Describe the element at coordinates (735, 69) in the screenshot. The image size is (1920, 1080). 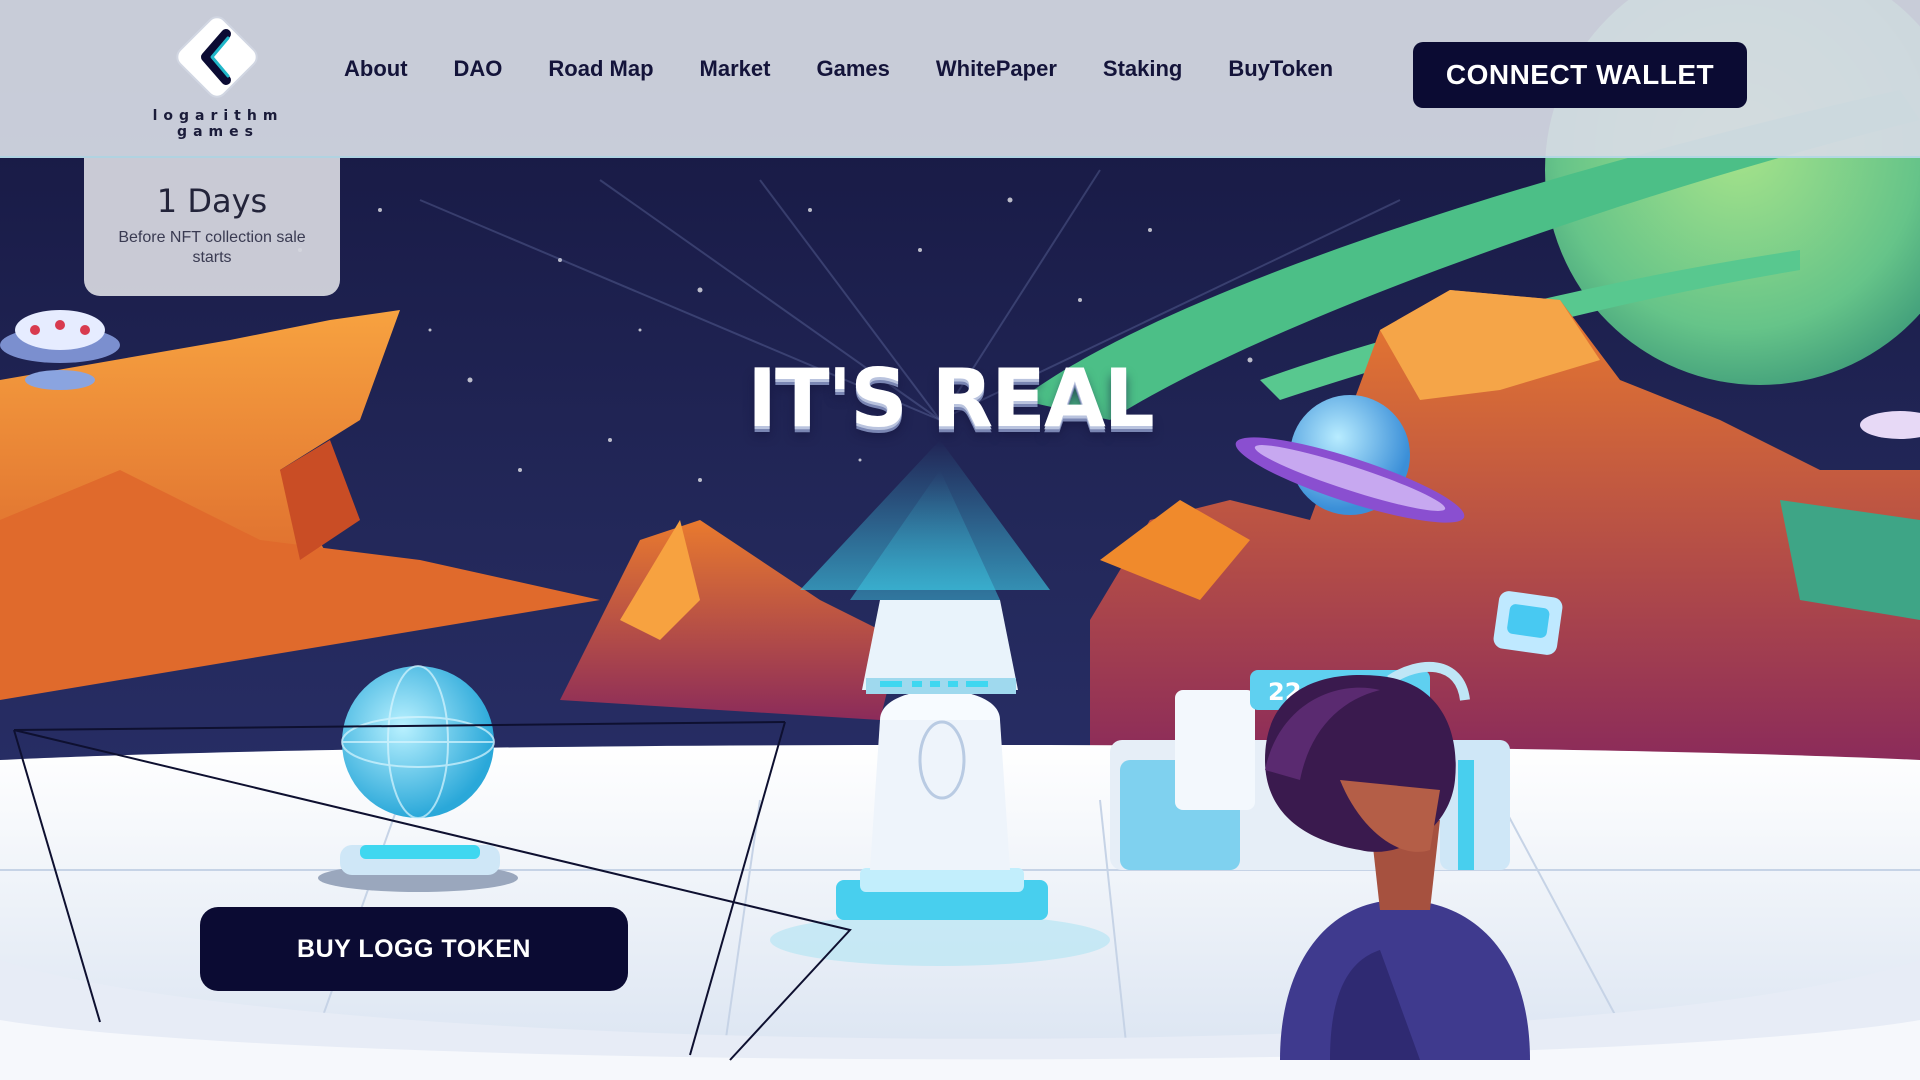
I see `nav-market: Market` at that location.